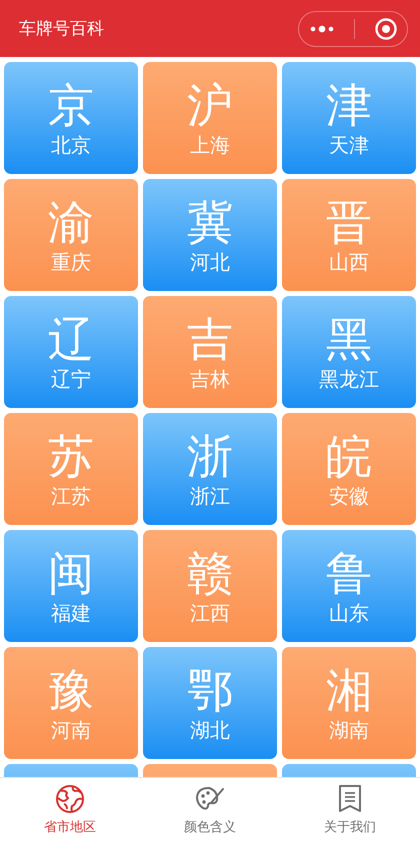  I want to click on plate-tile: 津 天津, so click(349, 118).